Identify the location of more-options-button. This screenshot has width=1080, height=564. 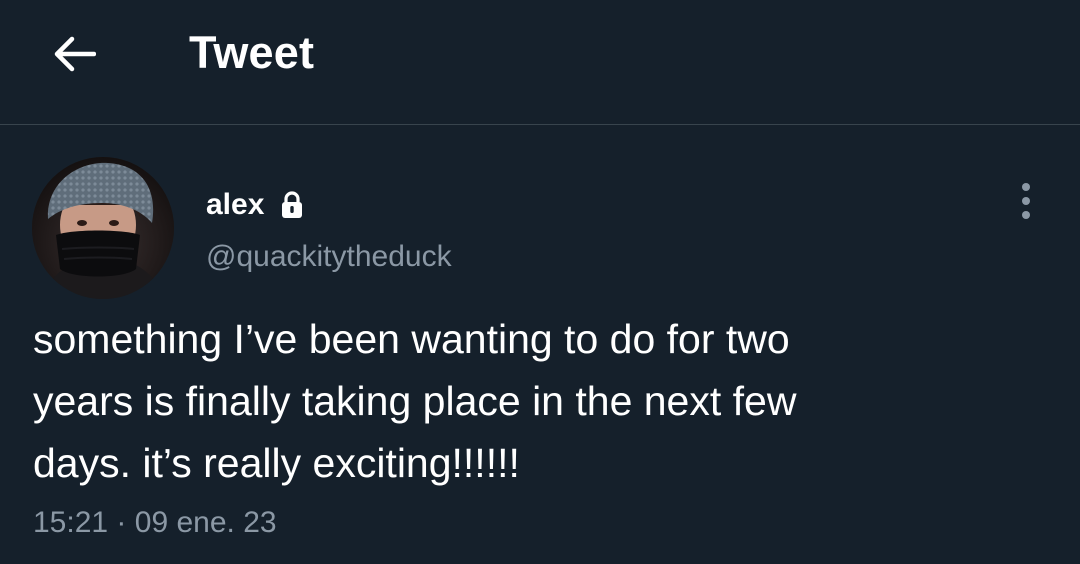
(1026, 201).